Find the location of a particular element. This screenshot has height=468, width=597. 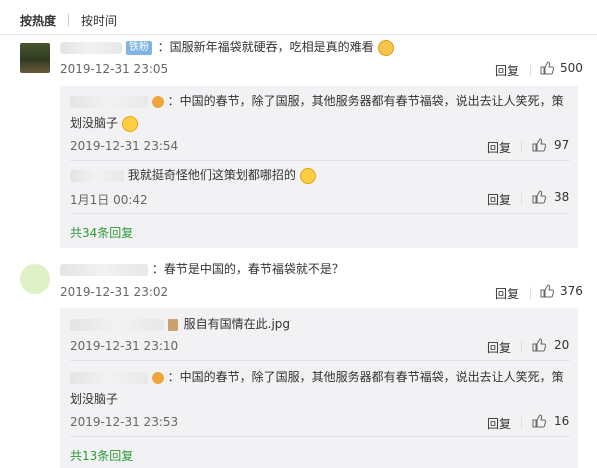

reply-time: 2019-12-31 23:53 is located at coordinates (124, 422).